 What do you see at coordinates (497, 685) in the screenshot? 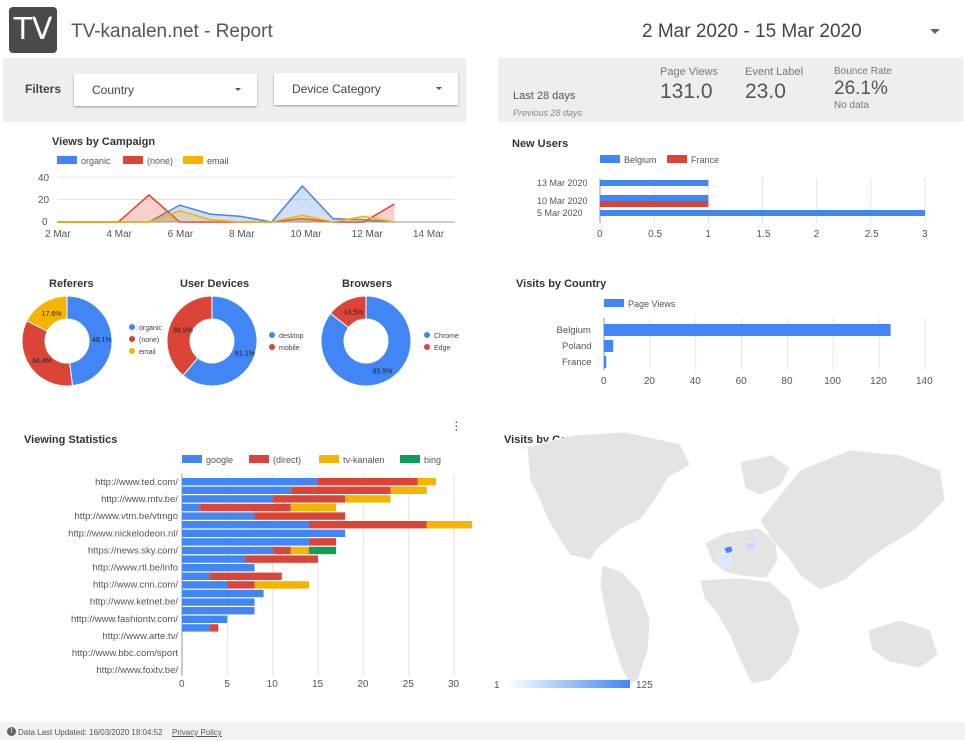
I see `map-scale-min: 1` at bounding box center [497, 685].